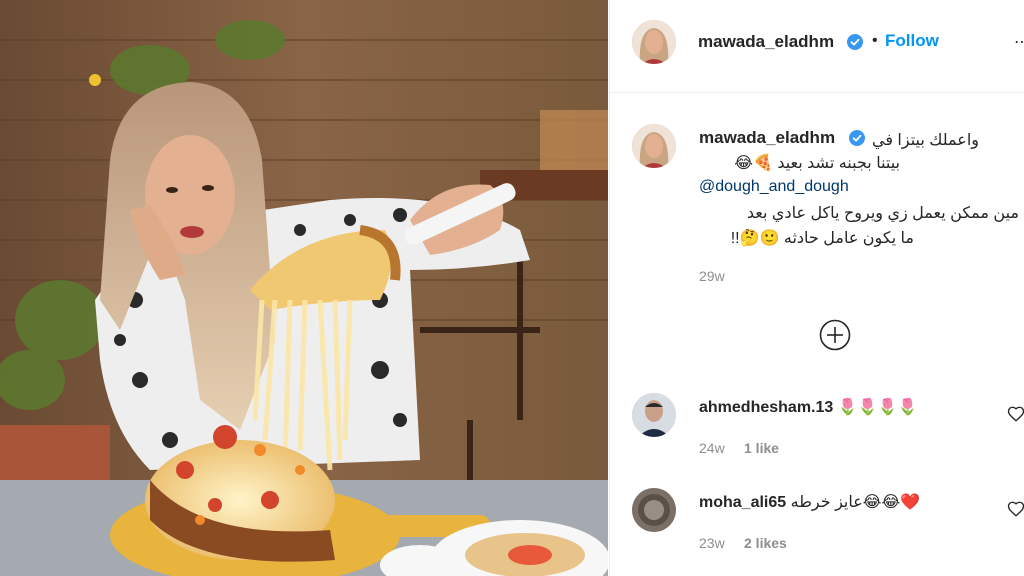 The height and width of the screenshot is (576, 1024). What do you see at coordinates (817, 163) in the screenshot?
I see `caption-line-2: بيتنا بجبنه تشد بعيد 🍕😂` at bounding box center [817, 163].